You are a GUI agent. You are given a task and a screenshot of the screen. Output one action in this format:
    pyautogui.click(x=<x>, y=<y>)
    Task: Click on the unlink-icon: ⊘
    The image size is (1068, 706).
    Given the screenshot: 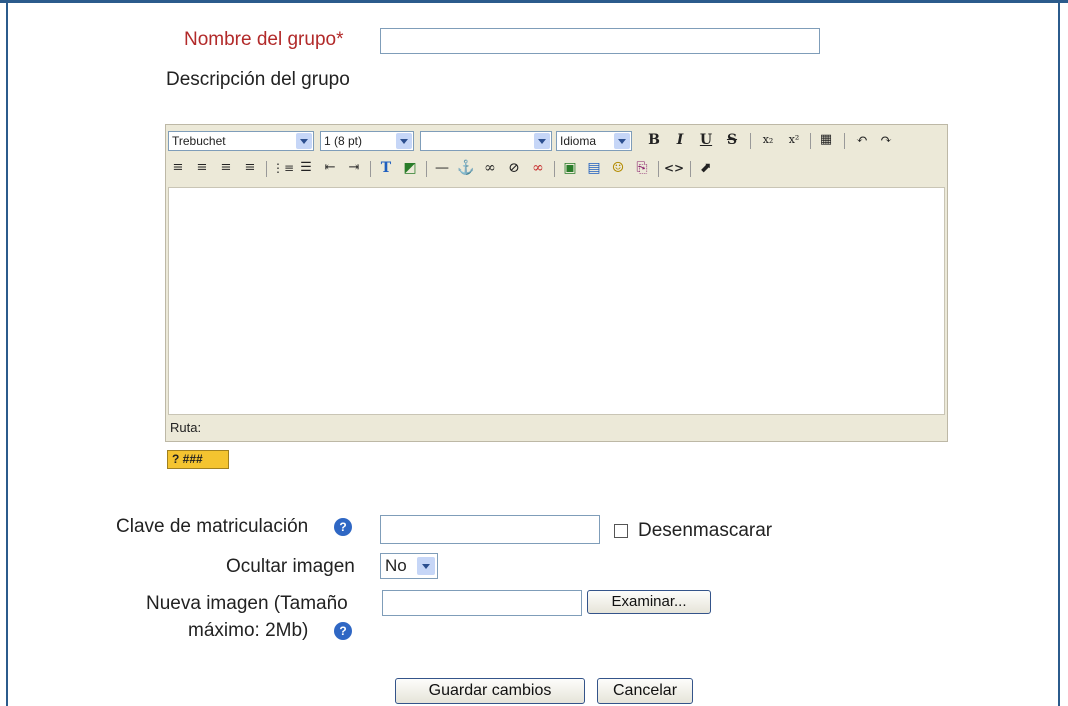 What is the action you would take?
    pyautogui.click(x=514, y=168)
    